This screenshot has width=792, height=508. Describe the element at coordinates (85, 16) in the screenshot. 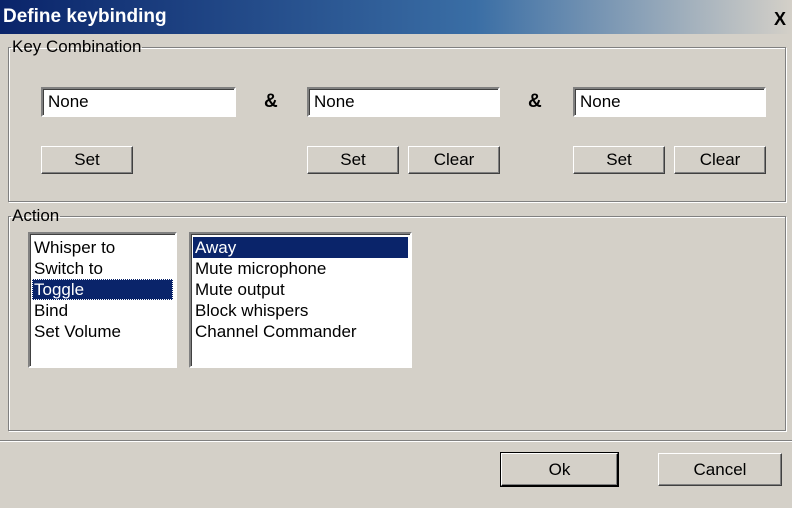

I see `window-title: Define keybinding` at that location.